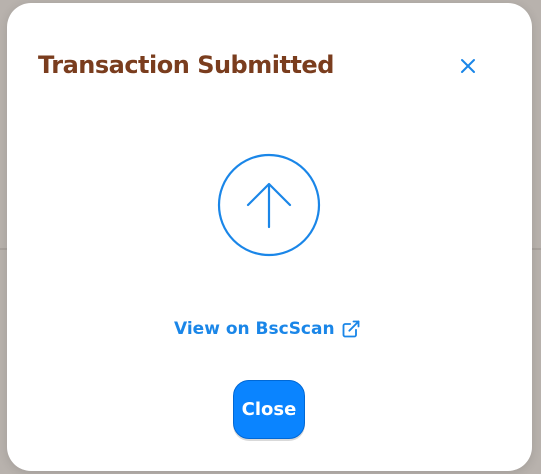 Image resolution: width=541 pixels, height=474 pixels. What do you see at coordinates (269, 409) in the screenshot?
I see `close-button: Close` at bounding box center [269, 409].